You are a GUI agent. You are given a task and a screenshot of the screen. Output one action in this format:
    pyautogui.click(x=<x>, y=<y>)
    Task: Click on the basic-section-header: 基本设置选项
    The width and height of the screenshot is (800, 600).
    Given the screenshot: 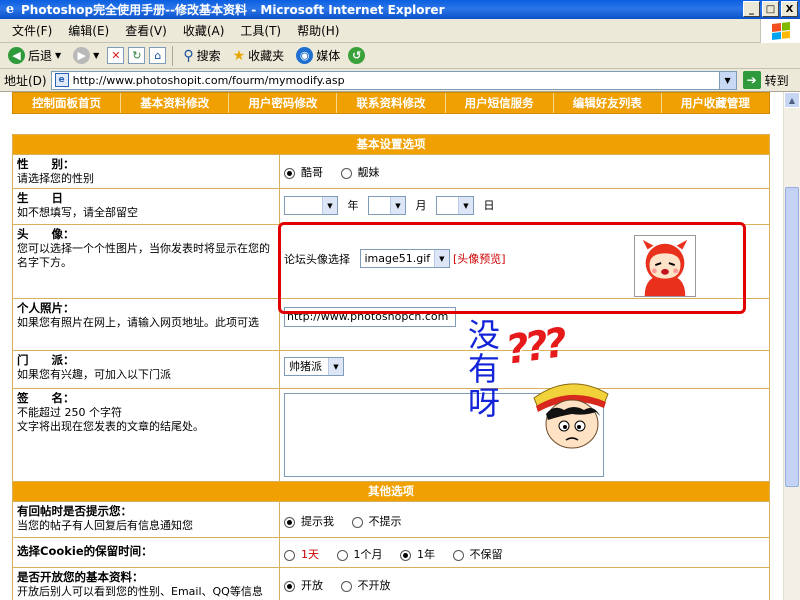 What is the action you would take?
    pyautogui.click(x=391, y=144)
    